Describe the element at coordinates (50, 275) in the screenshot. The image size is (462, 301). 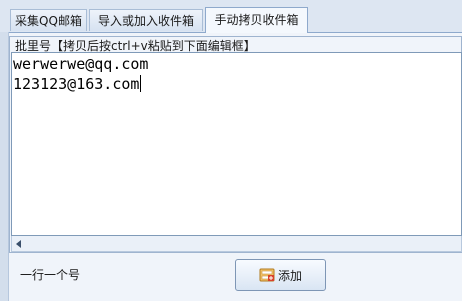
I see `hint-label: 一行一个号` at that location.